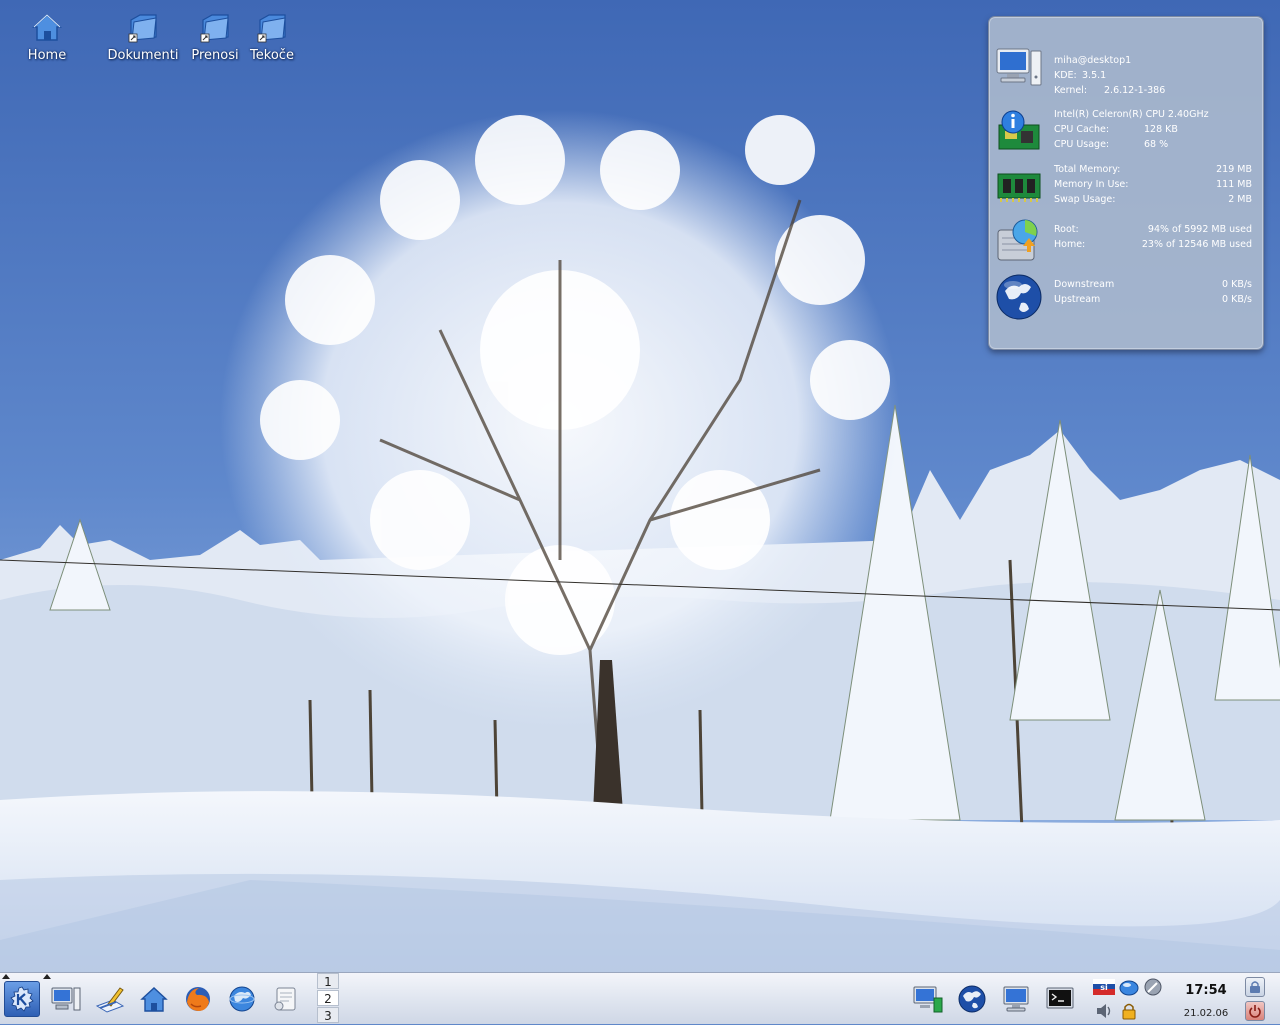 The width and height of the screenshot is (1280, 1025). I want to click on kmenu-button, so click(22, 999).